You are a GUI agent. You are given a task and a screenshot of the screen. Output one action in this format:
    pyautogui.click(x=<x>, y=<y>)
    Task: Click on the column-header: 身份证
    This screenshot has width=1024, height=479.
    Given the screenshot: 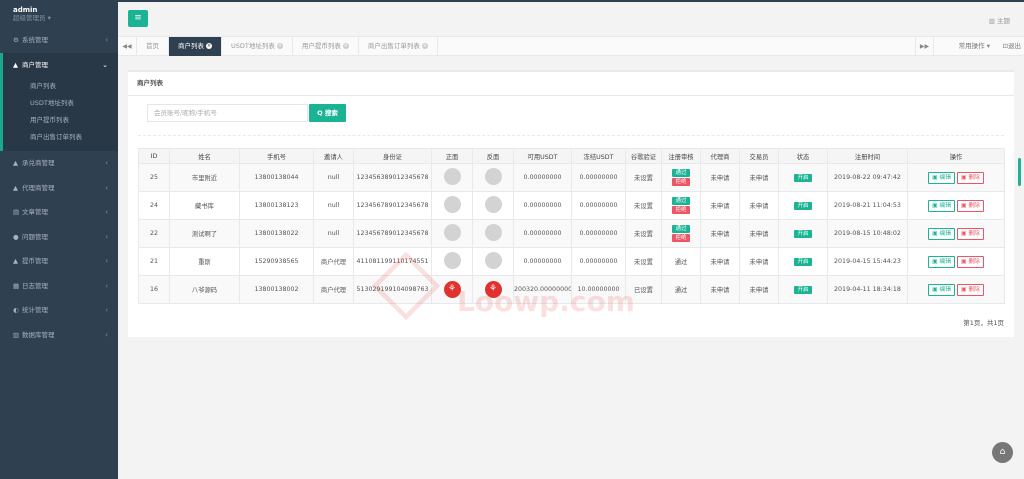 What is the action you would take?
    pyautogui.click(x=392, y=156)
    